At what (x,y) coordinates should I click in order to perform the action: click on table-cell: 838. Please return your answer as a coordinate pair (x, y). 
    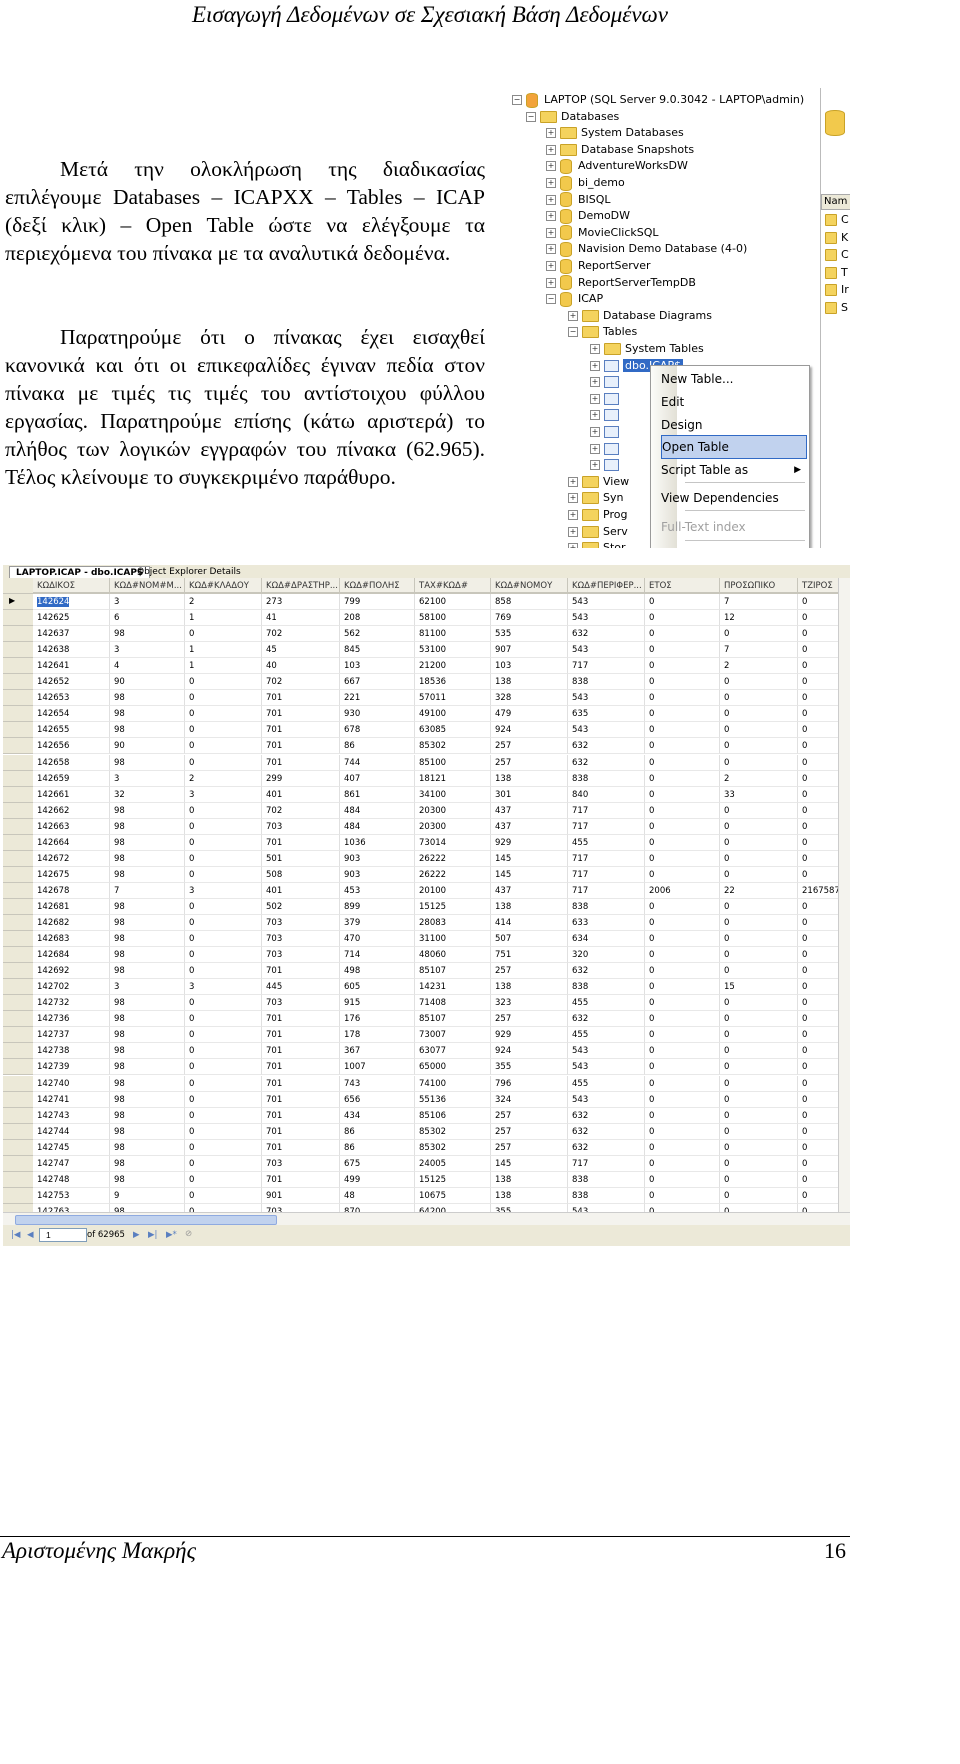
    Looking at the image, I should click on (606, 987).